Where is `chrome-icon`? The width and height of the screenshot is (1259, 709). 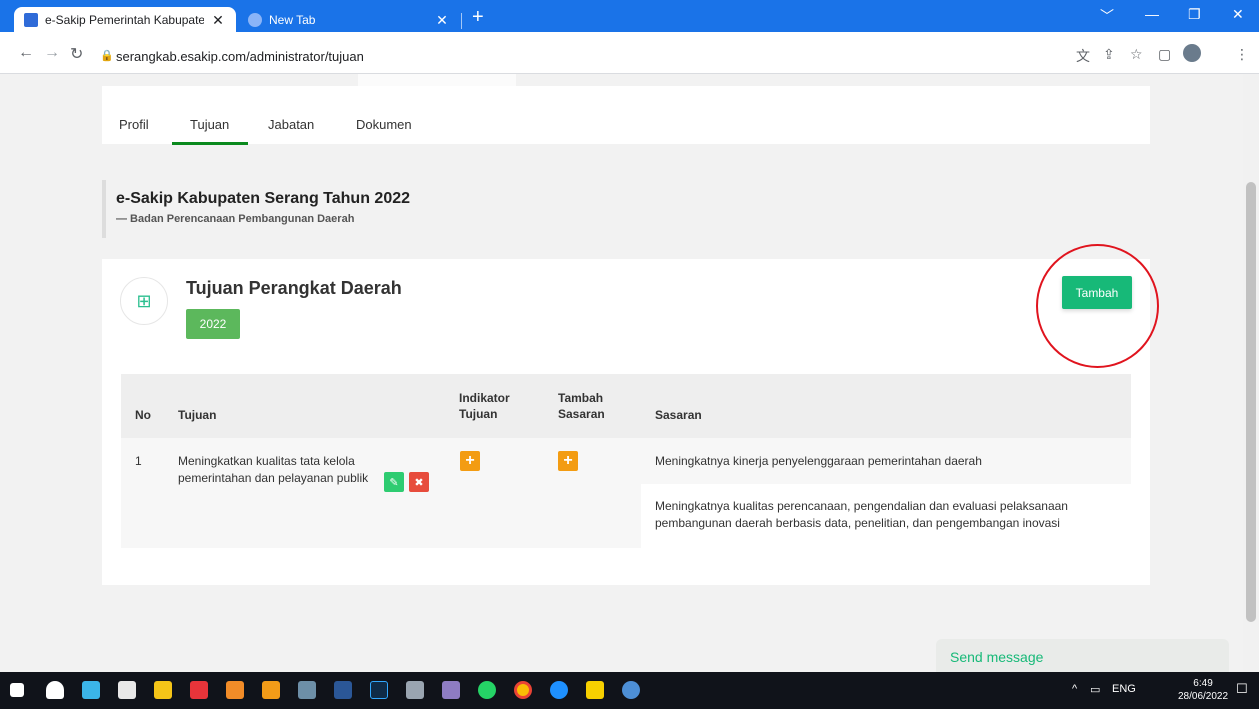
chrome-icon is located at coordinates (523, 690).